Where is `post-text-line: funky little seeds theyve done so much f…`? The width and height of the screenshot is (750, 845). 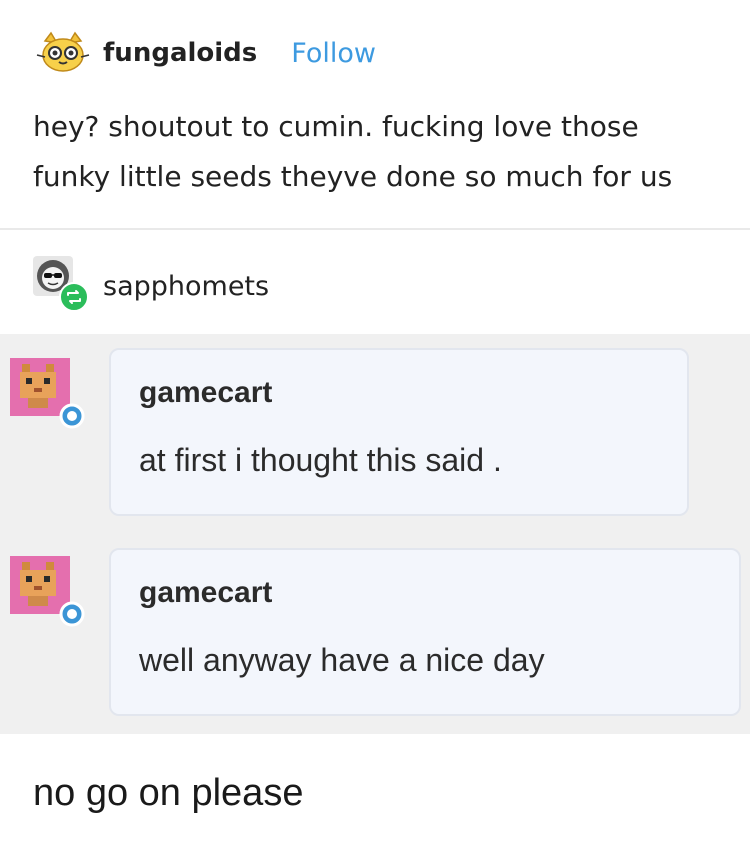 post-text-line: funky little seeds theyve done so much f… is located at coordinates (353, 176).